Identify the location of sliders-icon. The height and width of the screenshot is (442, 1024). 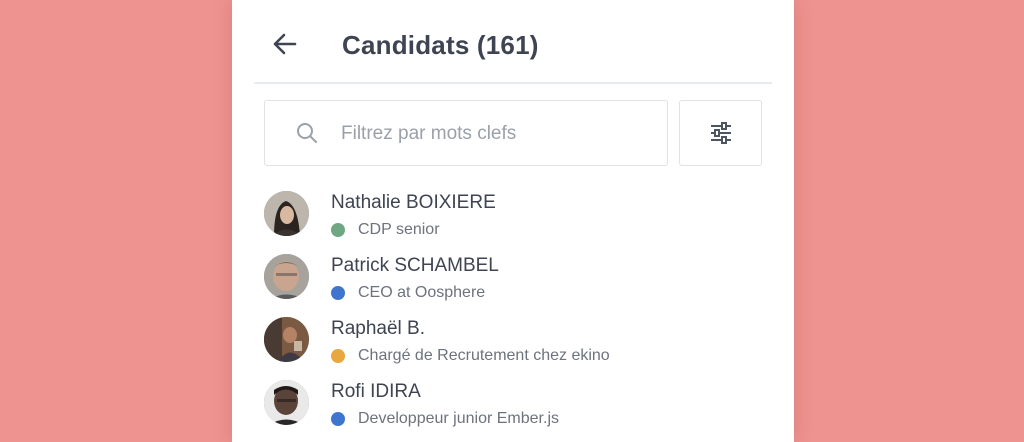
(720, 133).